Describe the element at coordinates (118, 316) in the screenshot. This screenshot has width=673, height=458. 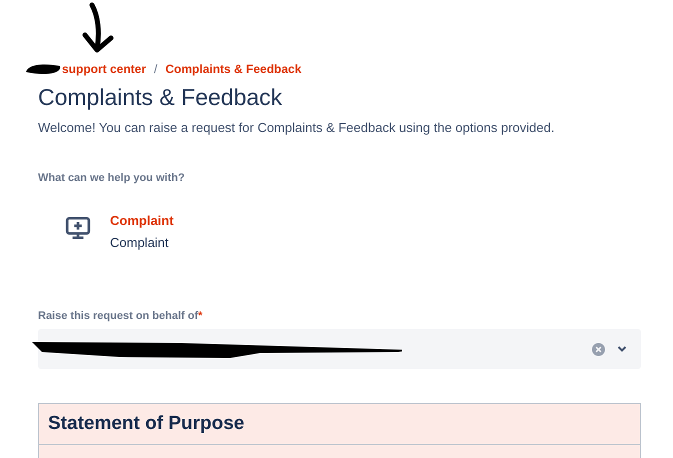
I see `field-label: Raise this request on behalf of` at that location.